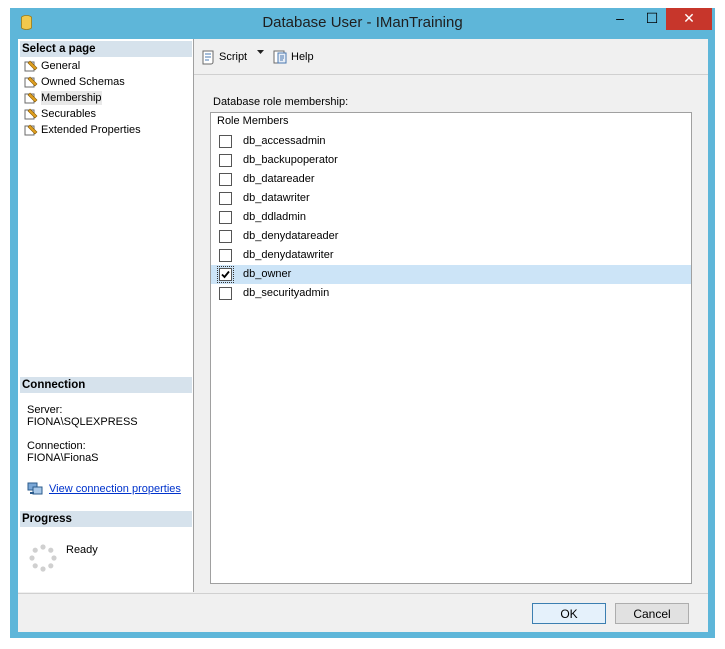 The width and height of the screenshot is (725, 649). What do you see at coordinates (69, 114) in the screenshot?
I see `page-item-label: Securables` at bounding box center [69, 114].